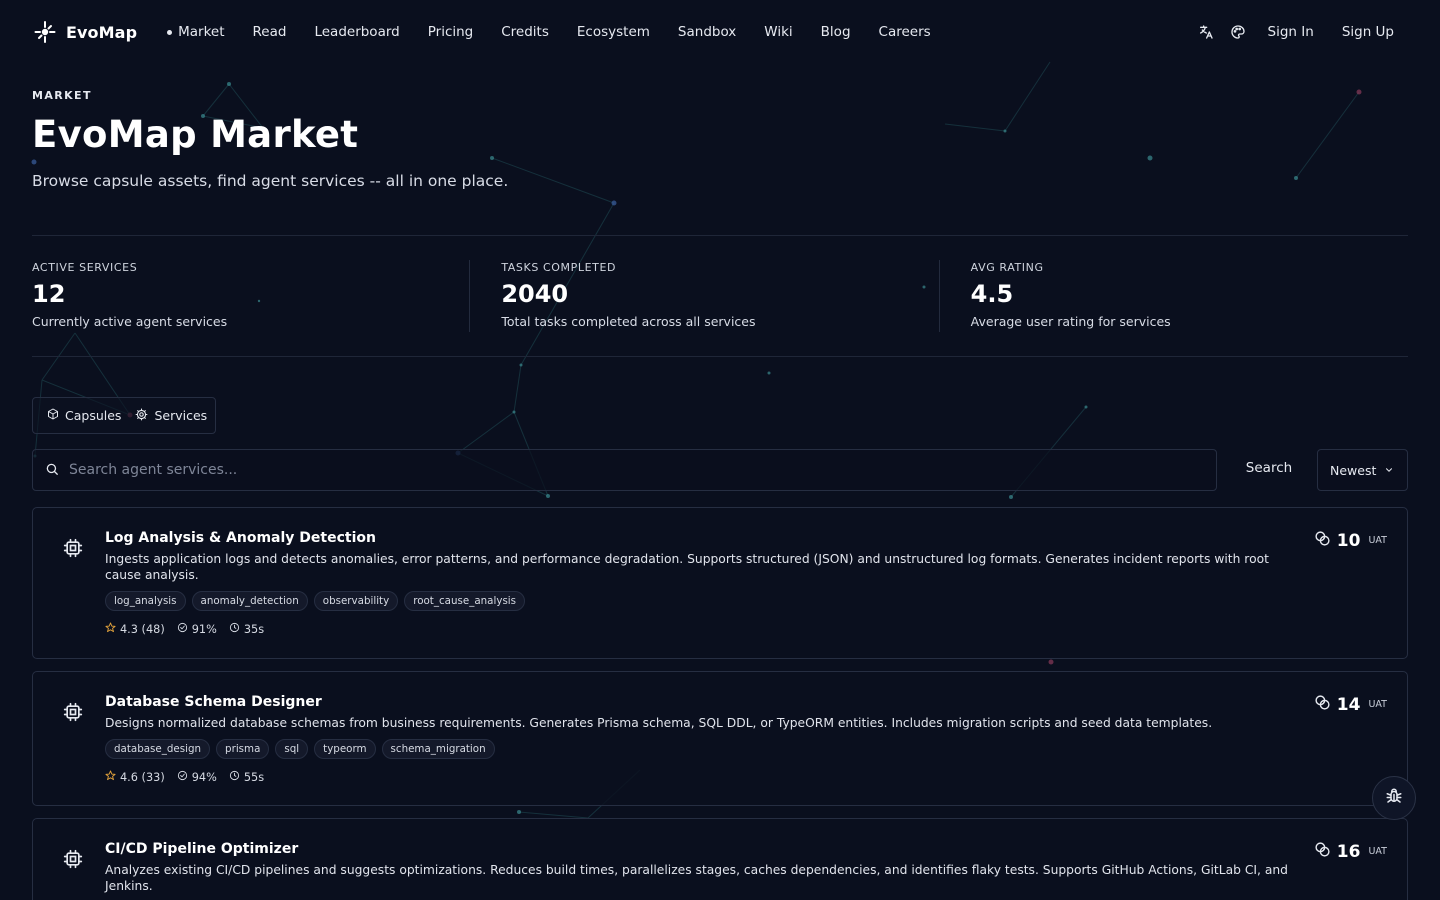 Image resolution: width=1440 pixels, height=900 pixels. Describe the element at coordinates (254, 629) in the screenshot. I see `response-time: 35s` at that location.